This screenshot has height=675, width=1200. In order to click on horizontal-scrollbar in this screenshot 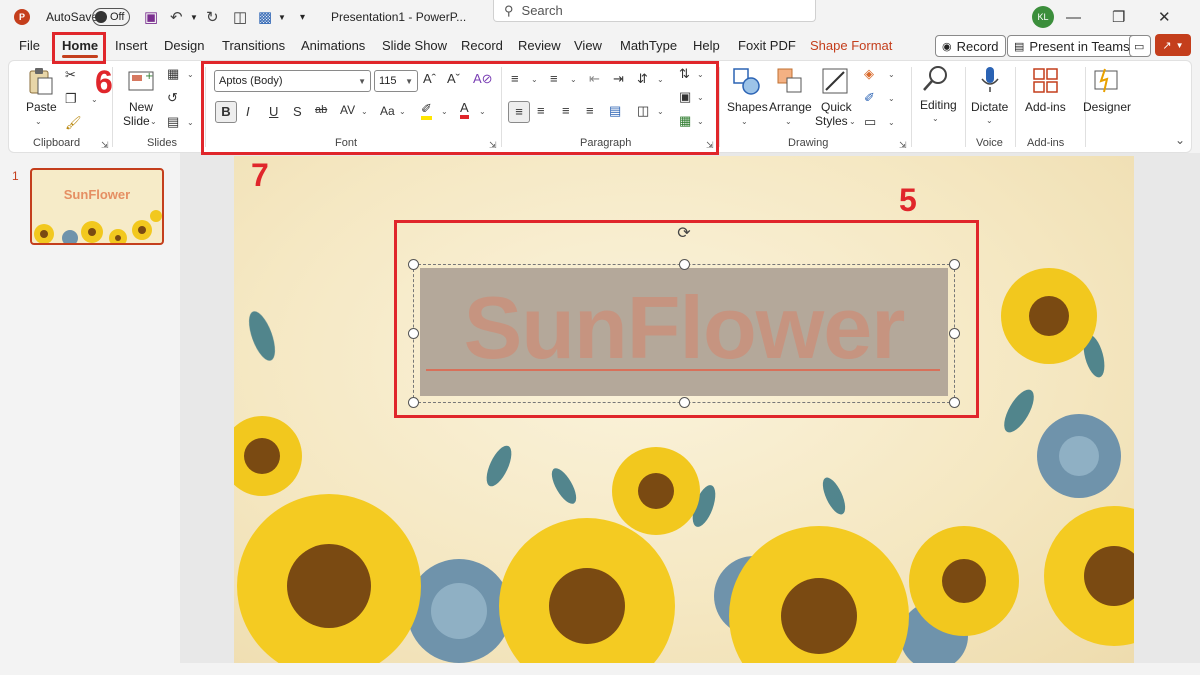, I will do `click(690, 669)`.